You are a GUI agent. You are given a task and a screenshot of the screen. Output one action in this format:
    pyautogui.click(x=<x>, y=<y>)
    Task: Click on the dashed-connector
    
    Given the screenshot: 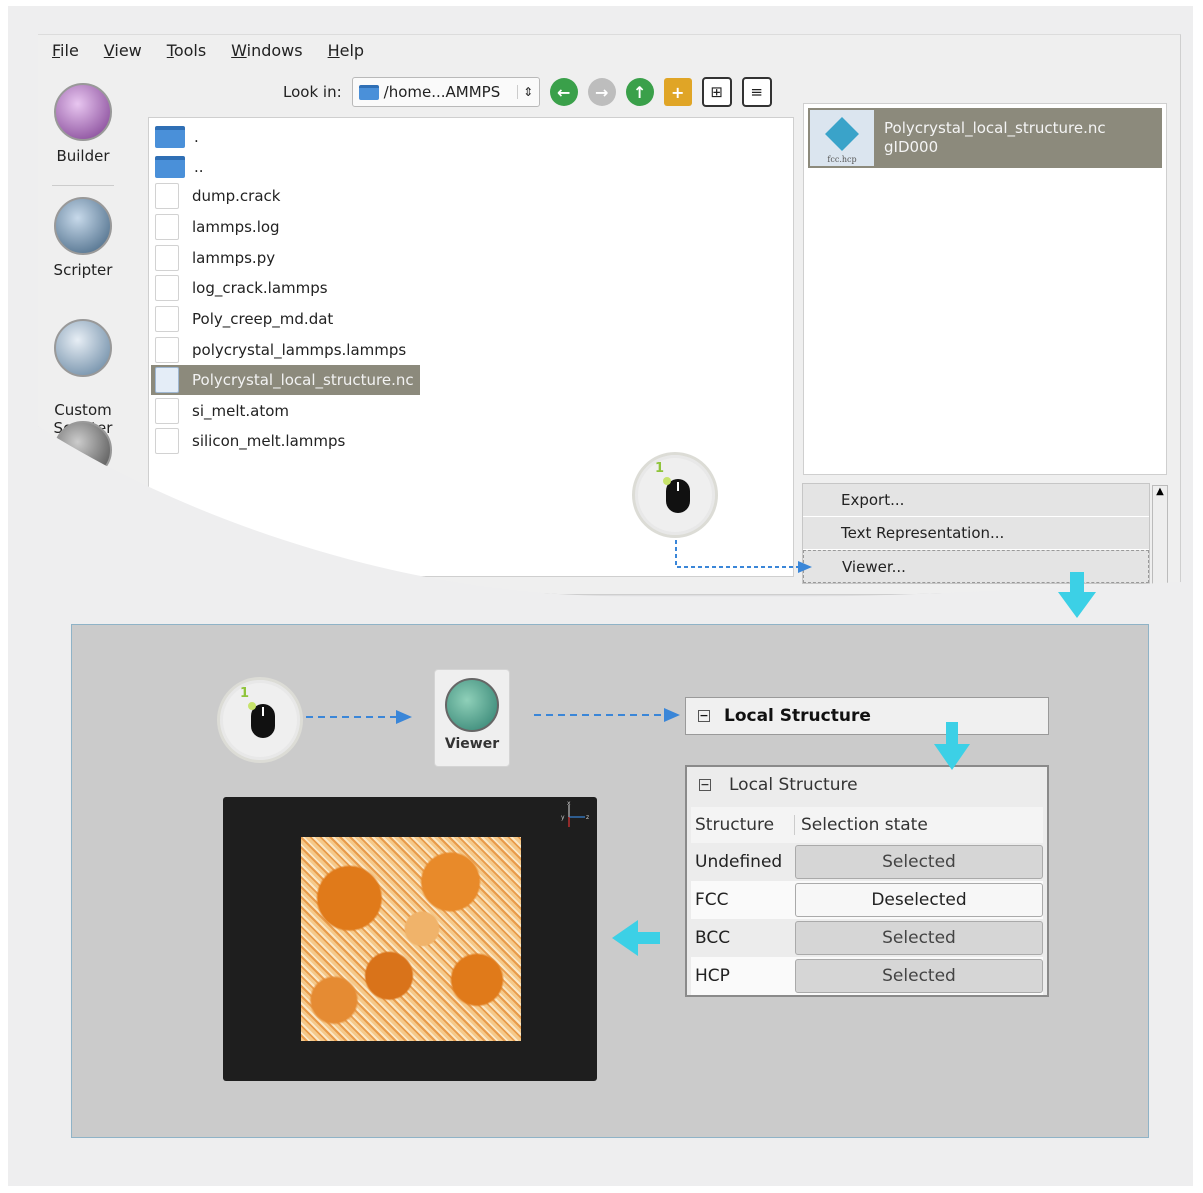 What is the action you would take?
    pyautogui.click(x=737, y=554)
    